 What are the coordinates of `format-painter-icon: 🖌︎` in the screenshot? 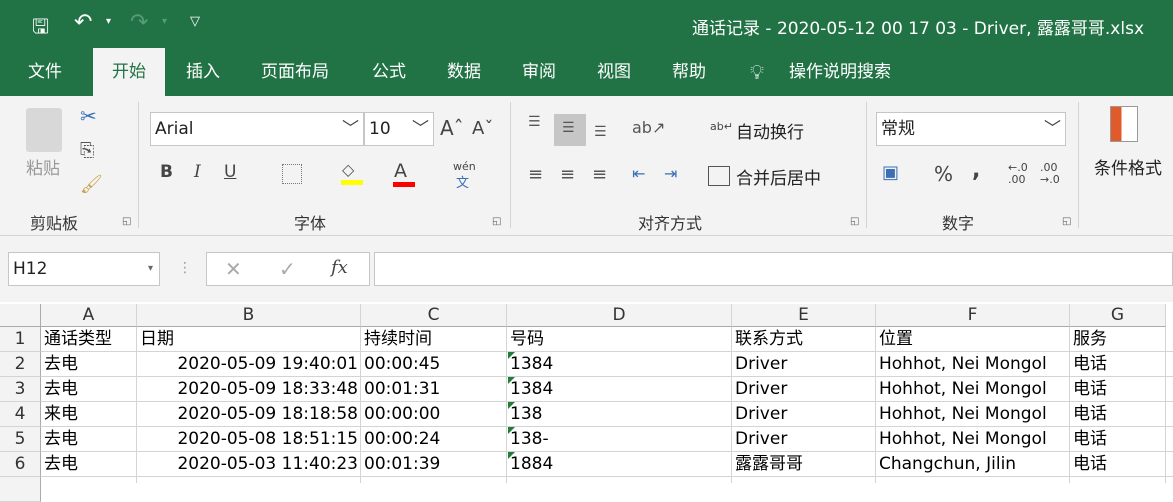 It's located at (91, 184).